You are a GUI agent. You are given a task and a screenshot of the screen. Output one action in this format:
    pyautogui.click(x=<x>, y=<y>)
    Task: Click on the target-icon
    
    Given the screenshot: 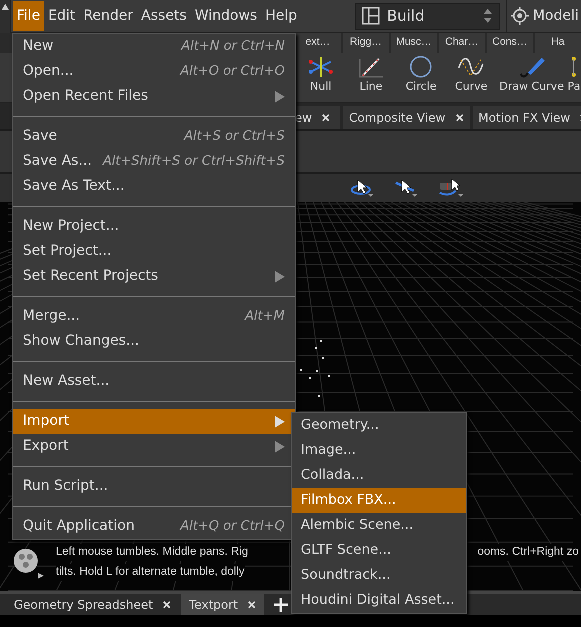 What is the action you would take?
    pyautogui.click(x=520, y=16)
    